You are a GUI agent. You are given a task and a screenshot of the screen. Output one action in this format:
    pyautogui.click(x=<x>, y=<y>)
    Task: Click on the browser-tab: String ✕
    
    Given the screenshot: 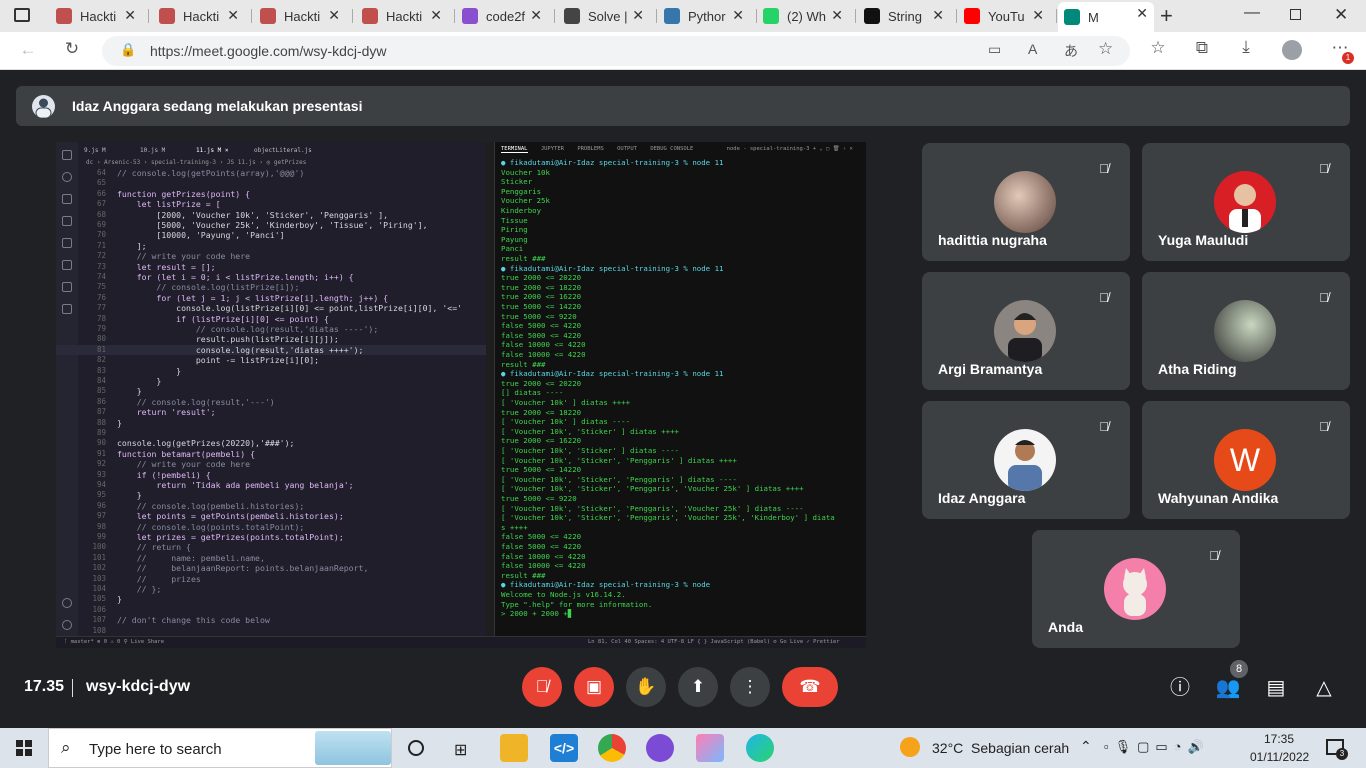 What is the action you would take?
    pyautogui.click(x=904, y=16)
    